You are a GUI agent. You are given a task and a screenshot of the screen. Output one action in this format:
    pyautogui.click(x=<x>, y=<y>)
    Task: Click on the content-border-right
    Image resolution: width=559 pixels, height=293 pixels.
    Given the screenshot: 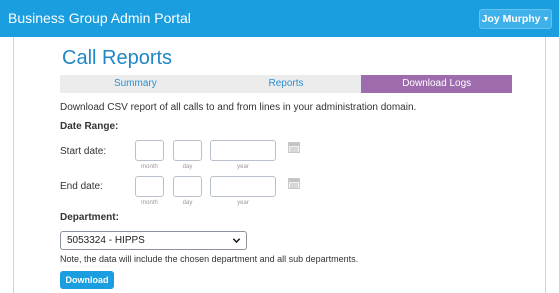 What is the action you would take?
    pyautogui.click(x=545, y=165)
    